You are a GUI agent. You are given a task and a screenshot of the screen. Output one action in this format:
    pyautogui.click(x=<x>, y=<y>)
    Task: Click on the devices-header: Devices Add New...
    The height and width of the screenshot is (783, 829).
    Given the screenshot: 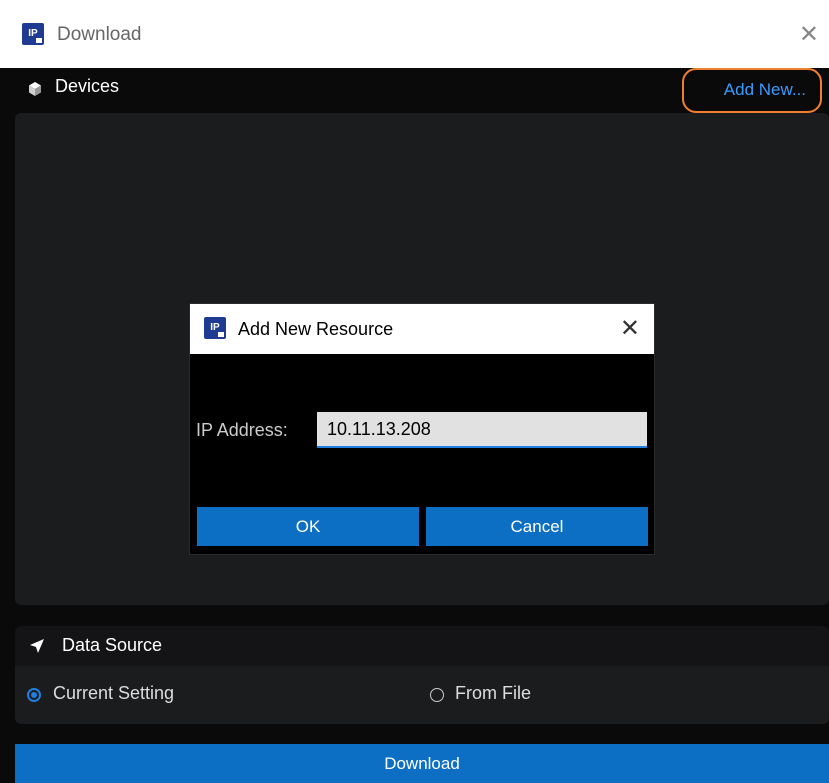 What is the action you would take?
    pyautogui.click(x=414, y=90)
    